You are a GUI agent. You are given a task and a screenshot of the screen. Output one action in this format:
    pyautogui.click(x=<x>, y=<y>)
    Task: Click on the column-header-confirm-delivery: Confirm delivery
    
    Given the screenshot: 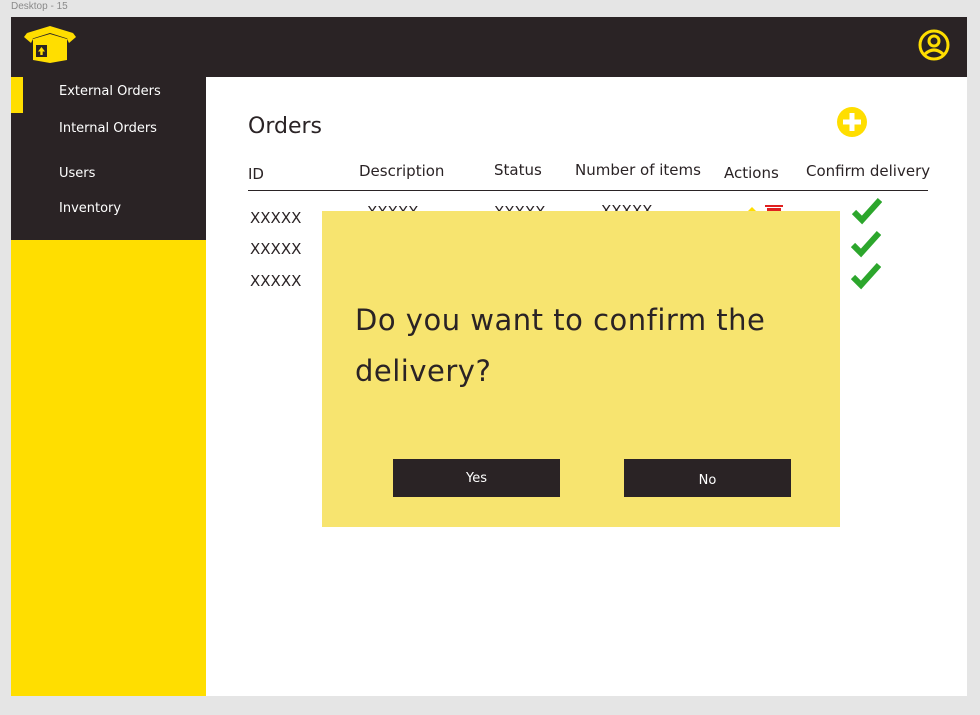 What is the action you would take?
    pyautogui.click(x=868, y=171)
    